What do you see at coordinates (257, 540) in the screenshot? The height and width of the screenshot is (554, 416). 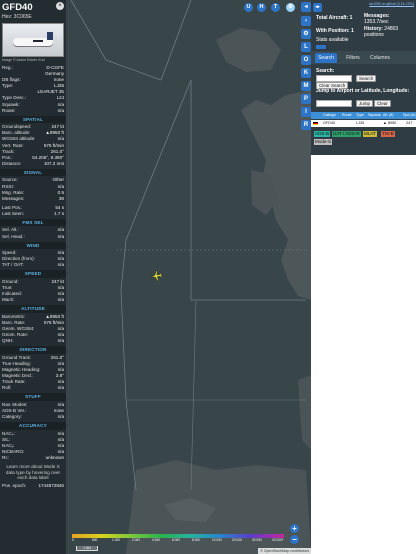 I see `altitude-legend-label: 30 000` at bounding box center [257, 540].